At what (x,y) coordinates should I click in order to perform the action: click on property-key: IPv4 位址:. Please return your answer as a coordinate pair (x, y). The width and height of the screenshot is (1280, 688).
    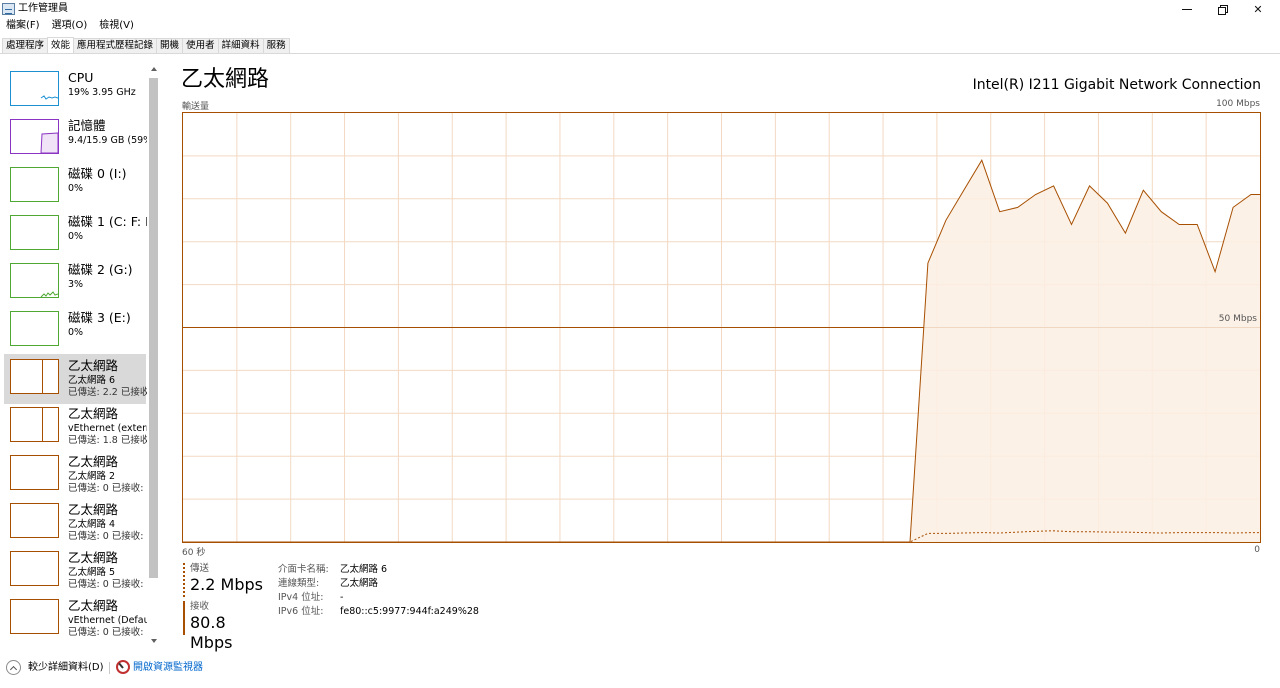
    Looking at the image, I should click on (301, 597).